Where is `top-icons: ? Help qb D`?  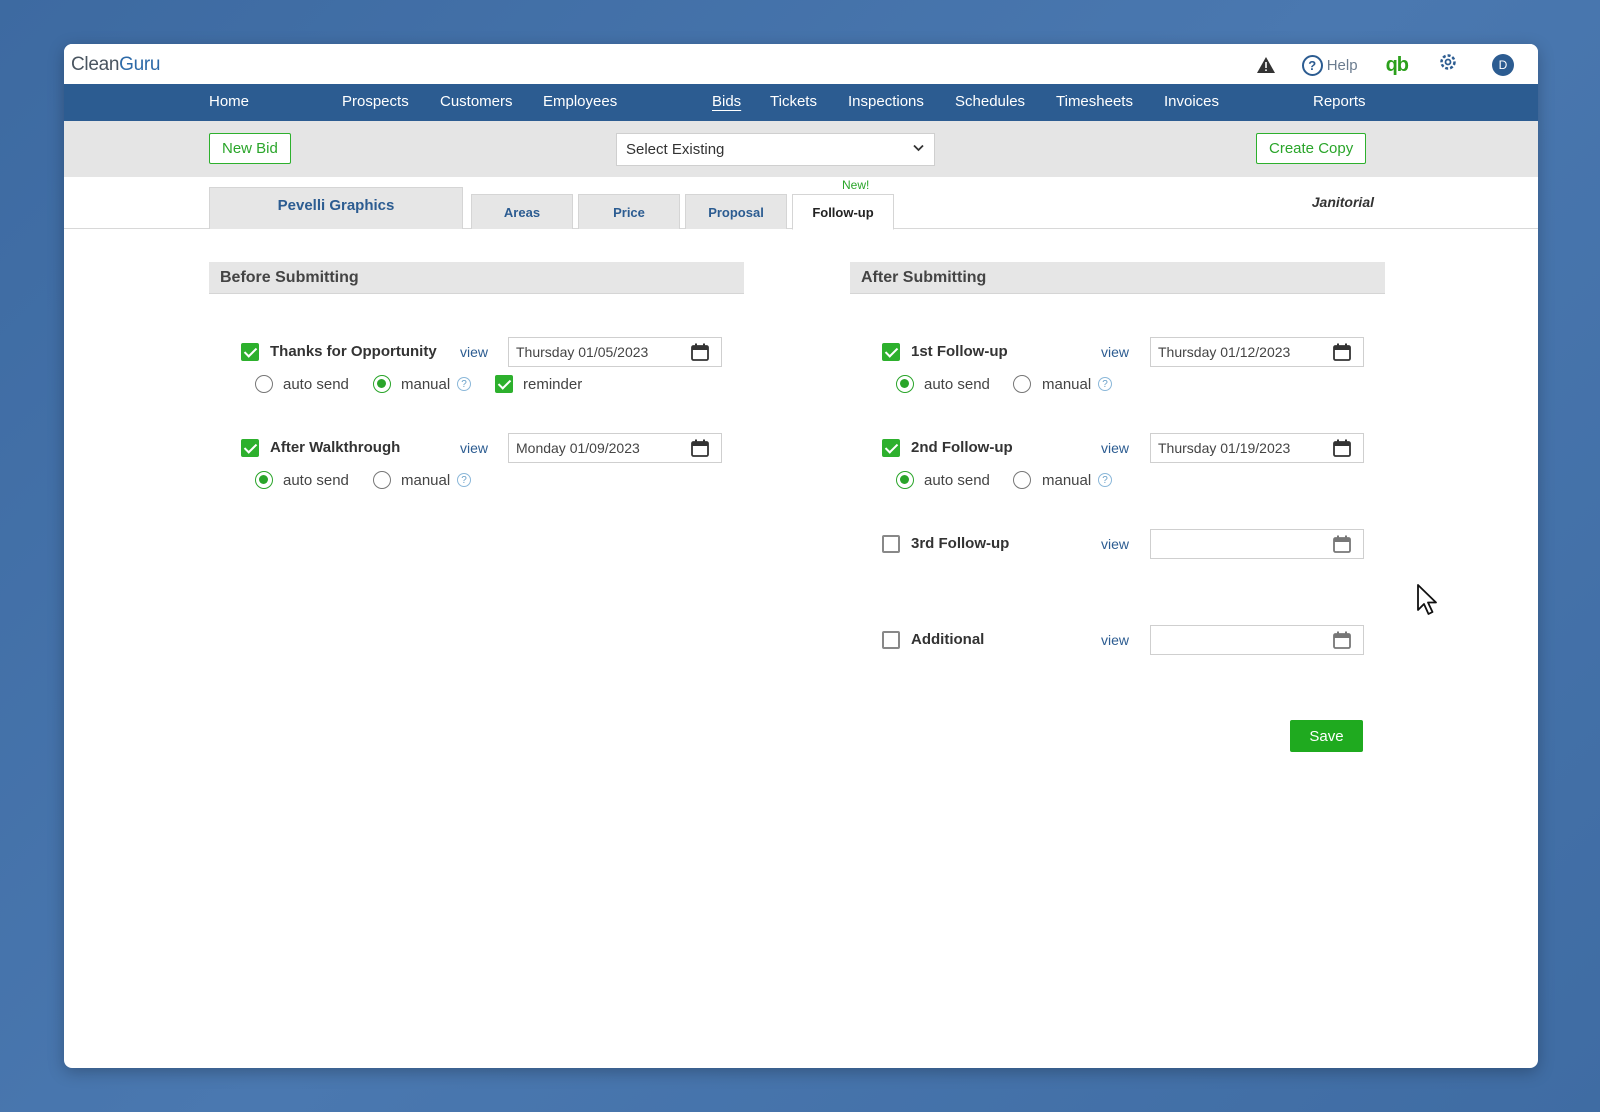 top-icons: ? Help qb D is located at coordinates (1385, 65).